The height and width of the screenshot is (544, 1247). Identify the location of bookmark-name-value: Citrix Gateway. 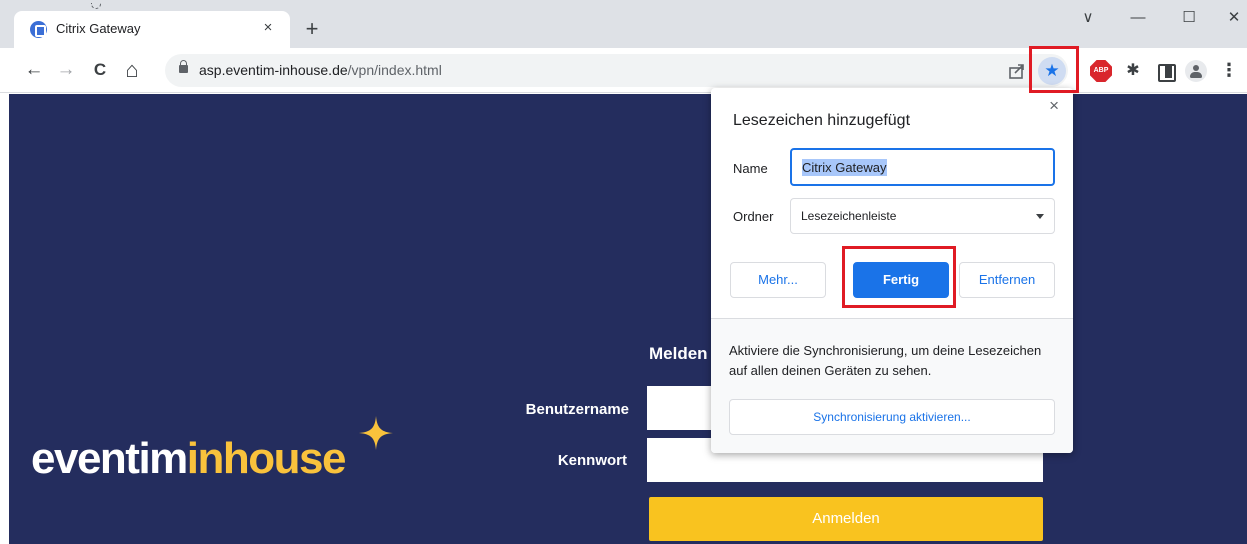
(844, 167).